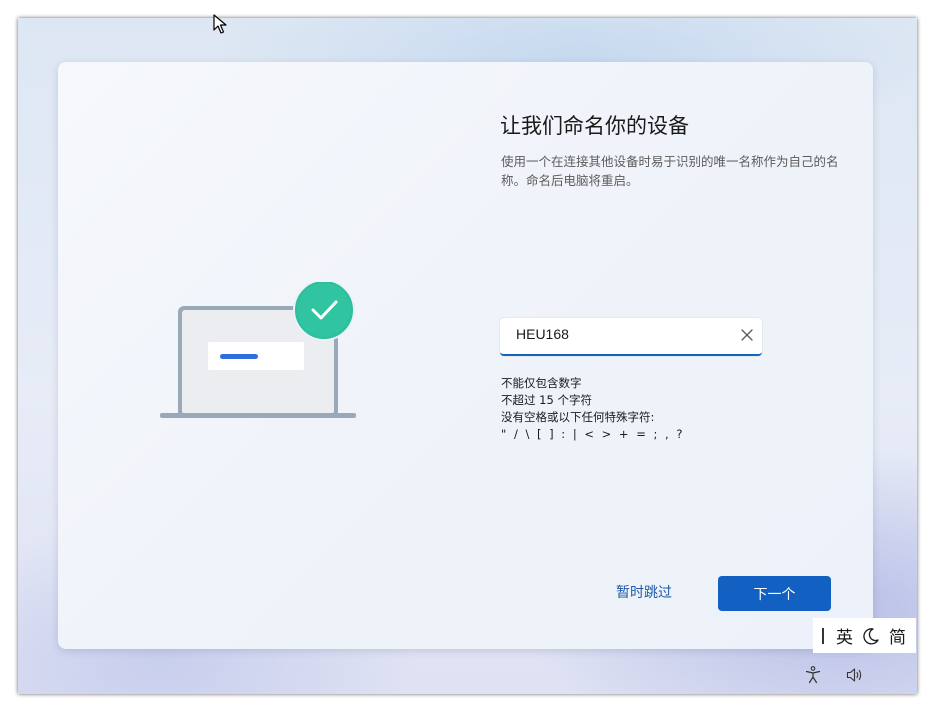 This screenshot has height=711, width=935. What do you see at coordinates (644, 592) in the screenshot?
I see `skip-button: 暂时跳过` at bounding box center [644, 592].